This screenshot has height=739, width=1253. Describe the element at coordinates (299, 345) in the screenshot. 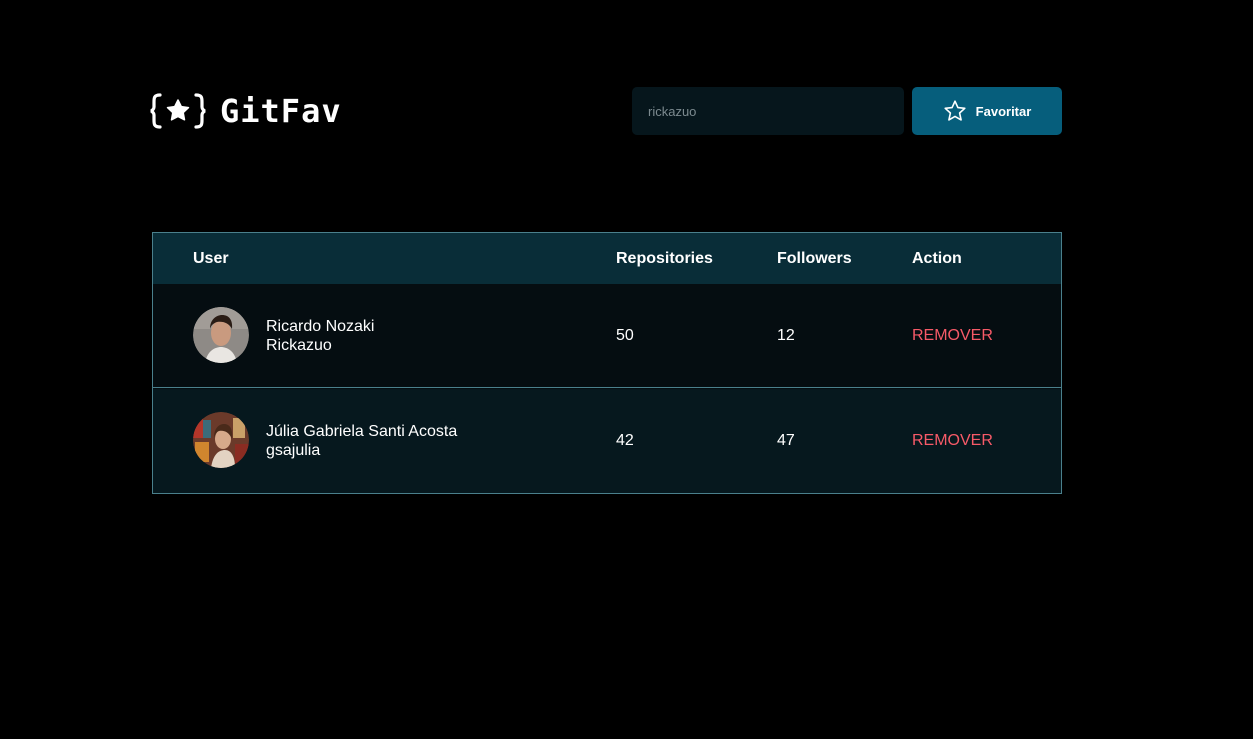

I see `user-login: Rickazuo` at that location.